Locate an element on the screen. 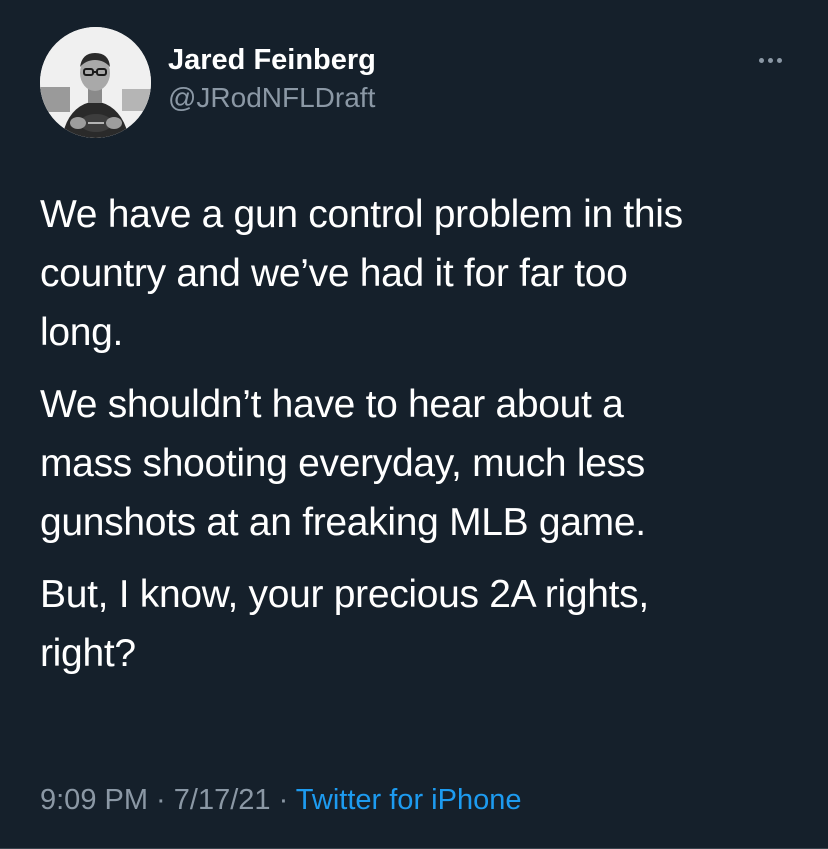  avatar is located at coordinates (95, 82).